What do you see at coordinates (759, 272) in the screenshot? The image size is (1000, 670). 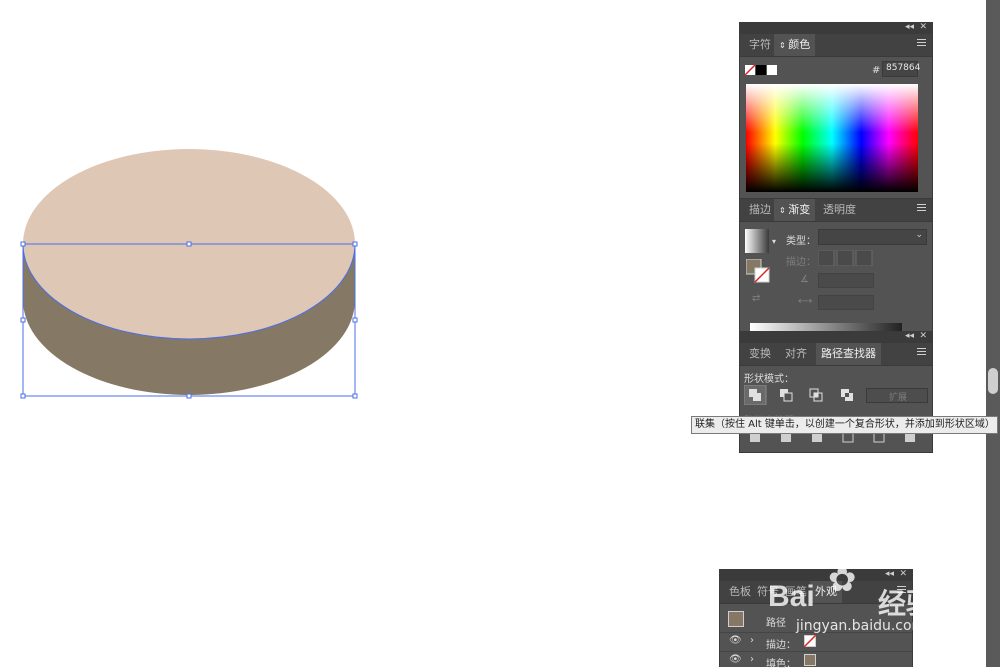 I see `fill-stroke-swatches` at bounding box center [759, 272].